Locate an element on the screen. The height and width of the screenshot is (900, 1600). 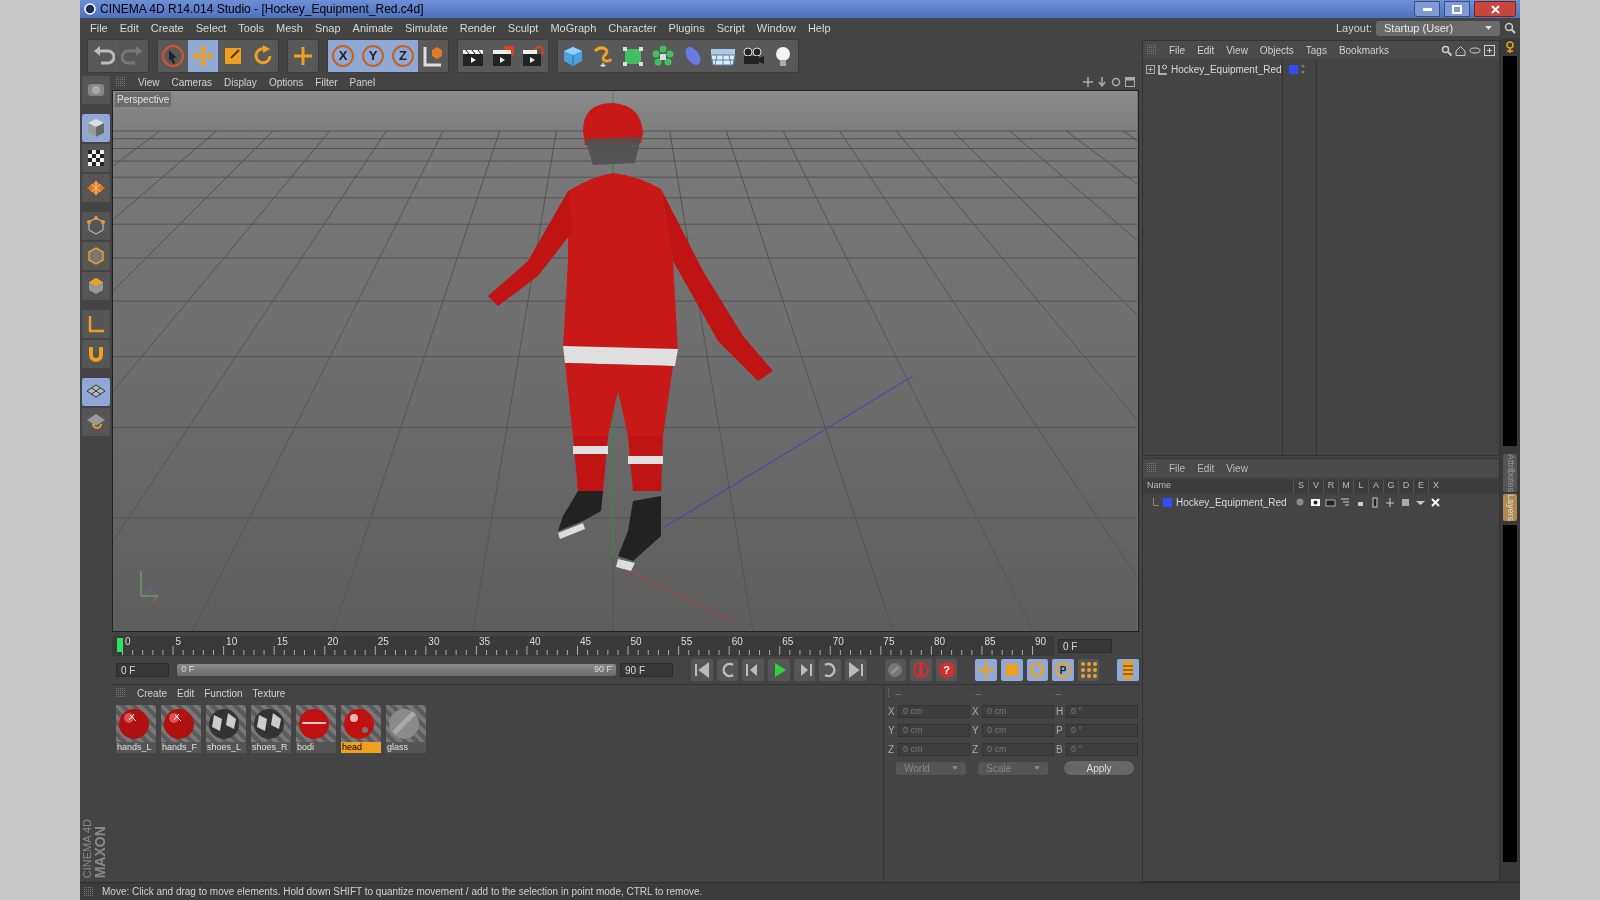
toolbar-button: Y is located at coordinates (373, 56).